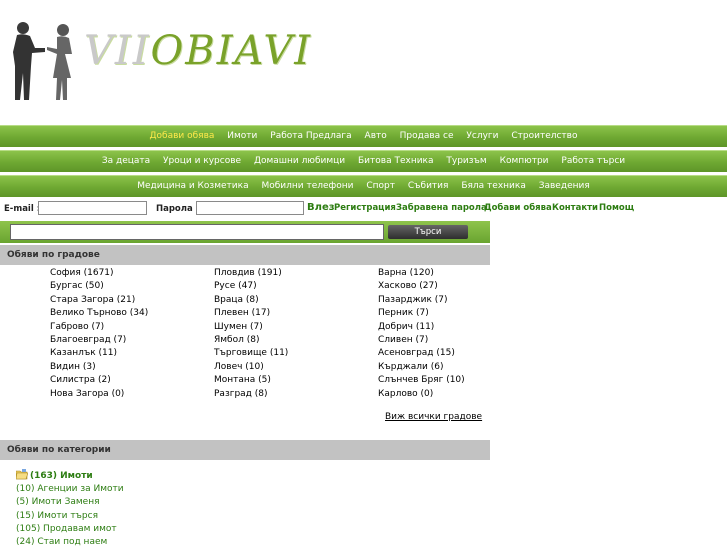 The height and width of the screenshot is (547, 727). What do you see at coordinates (117, 51) in the screenshot?
I see `logo-prefix: VII` at bounding box center [117, 51].